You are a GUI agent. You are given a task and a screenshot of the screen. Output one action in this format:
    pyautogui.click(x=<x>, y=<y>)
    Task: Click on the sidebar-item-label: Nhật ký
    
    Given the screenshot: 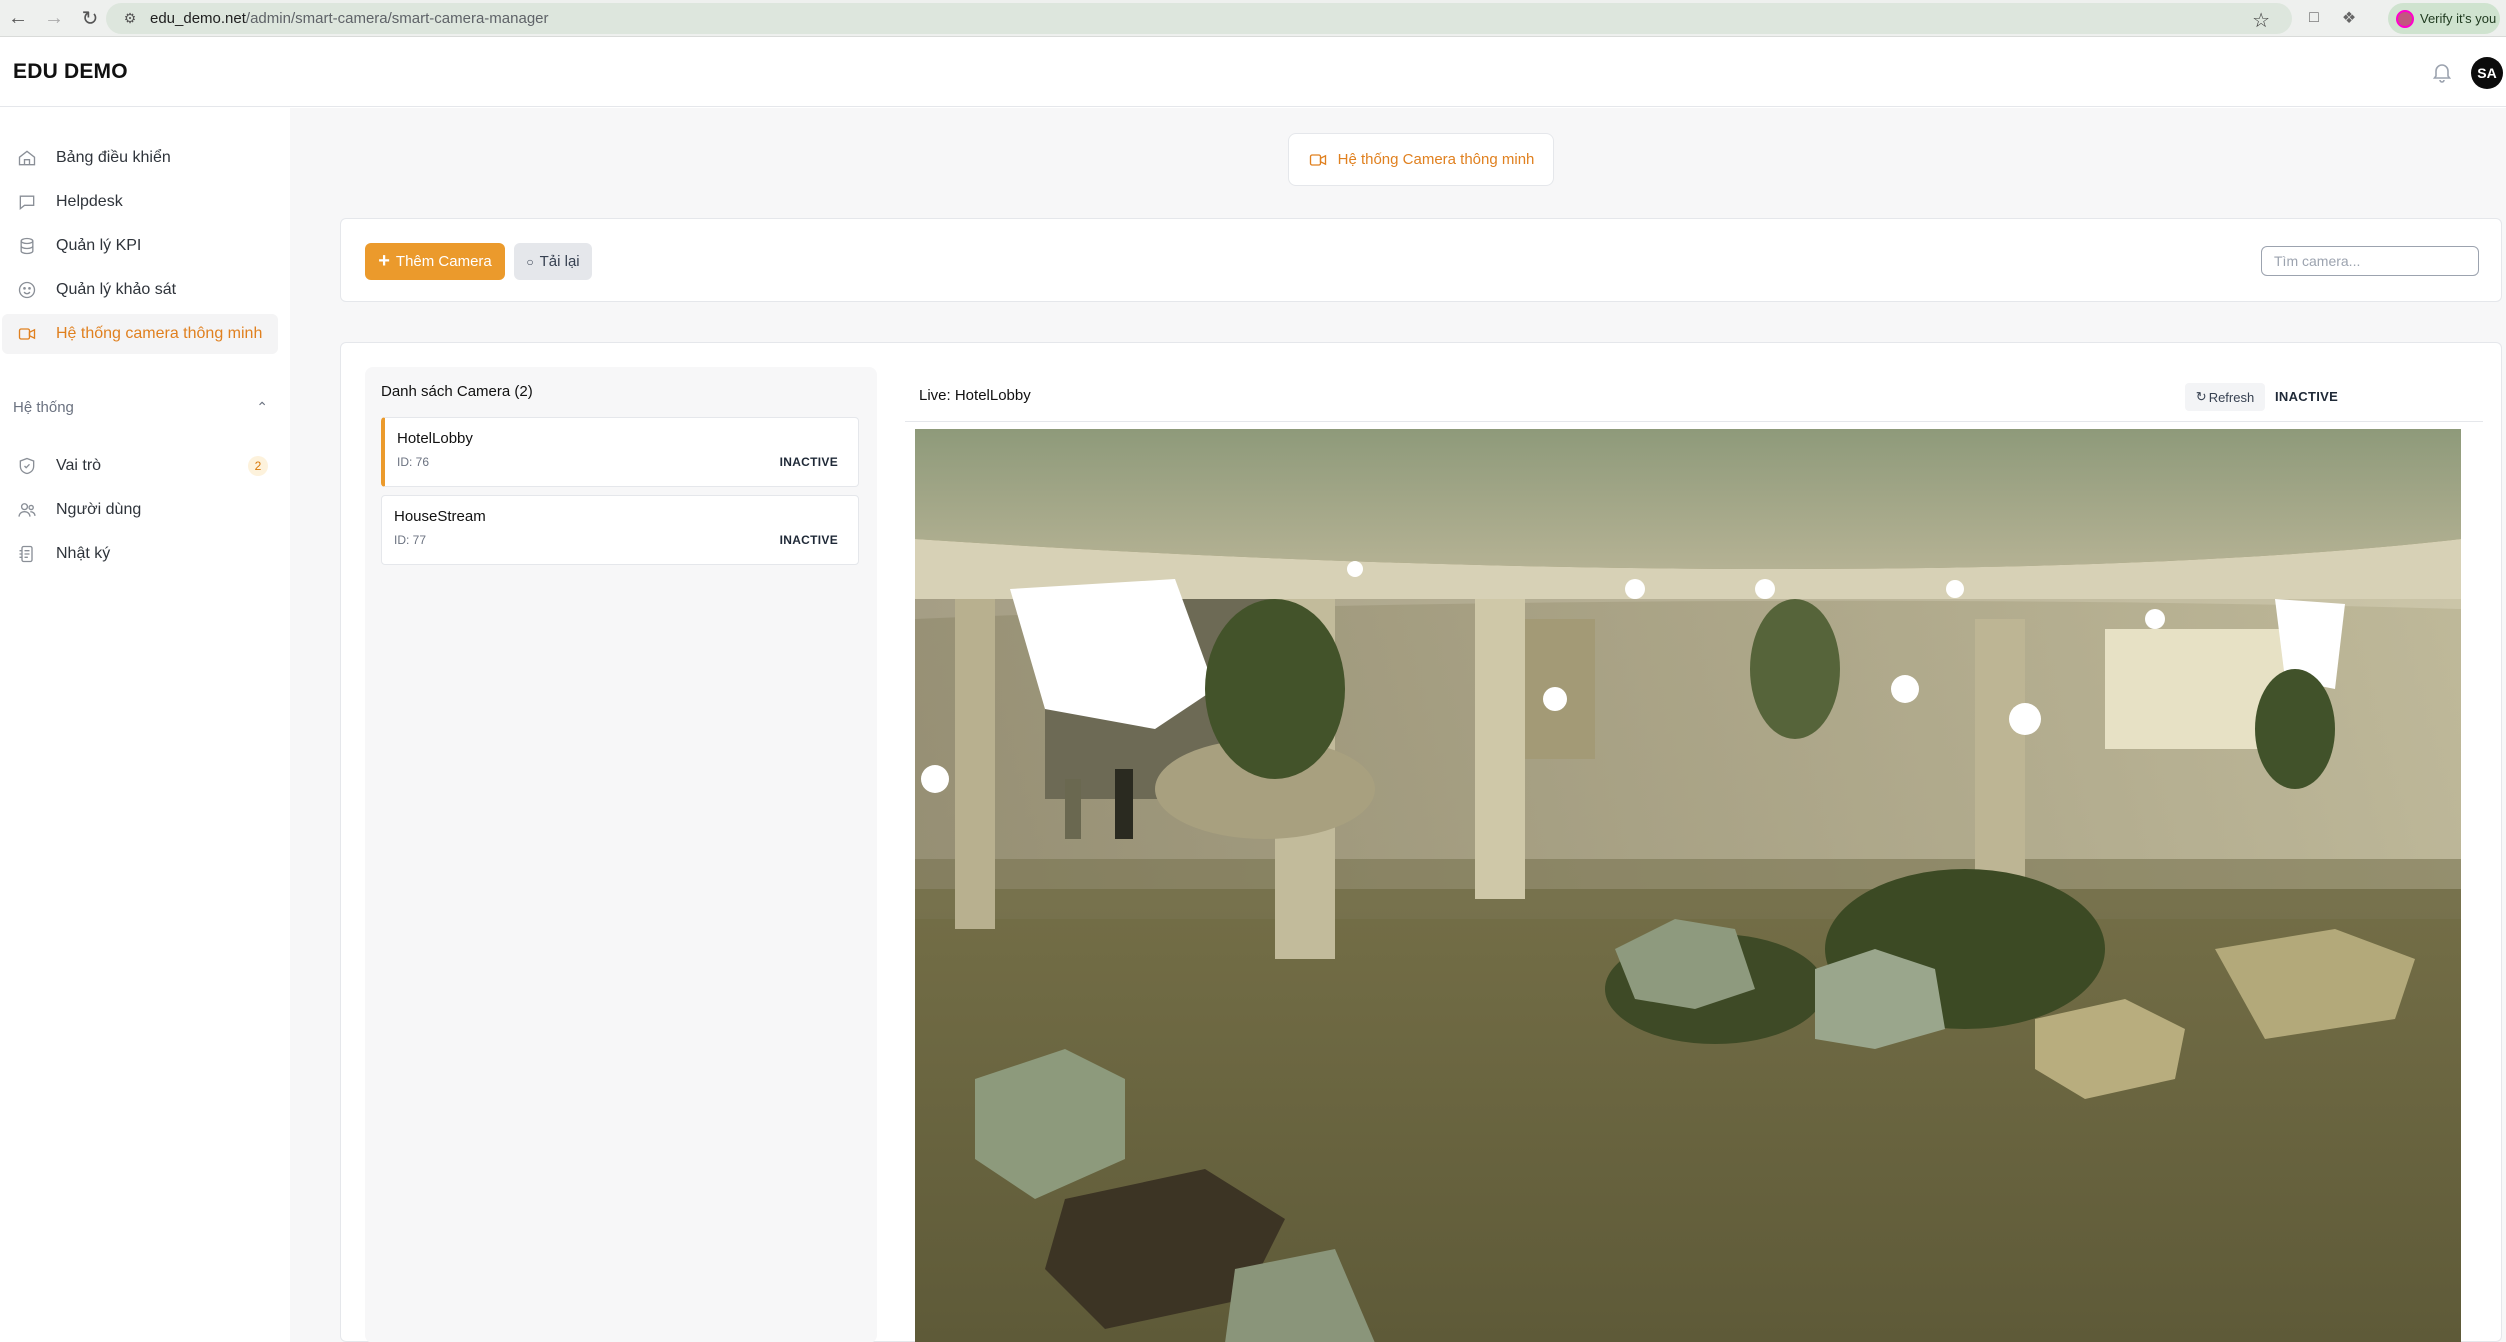 What is the action you would take?
    pyautogui.click(x=83, y=553)
    